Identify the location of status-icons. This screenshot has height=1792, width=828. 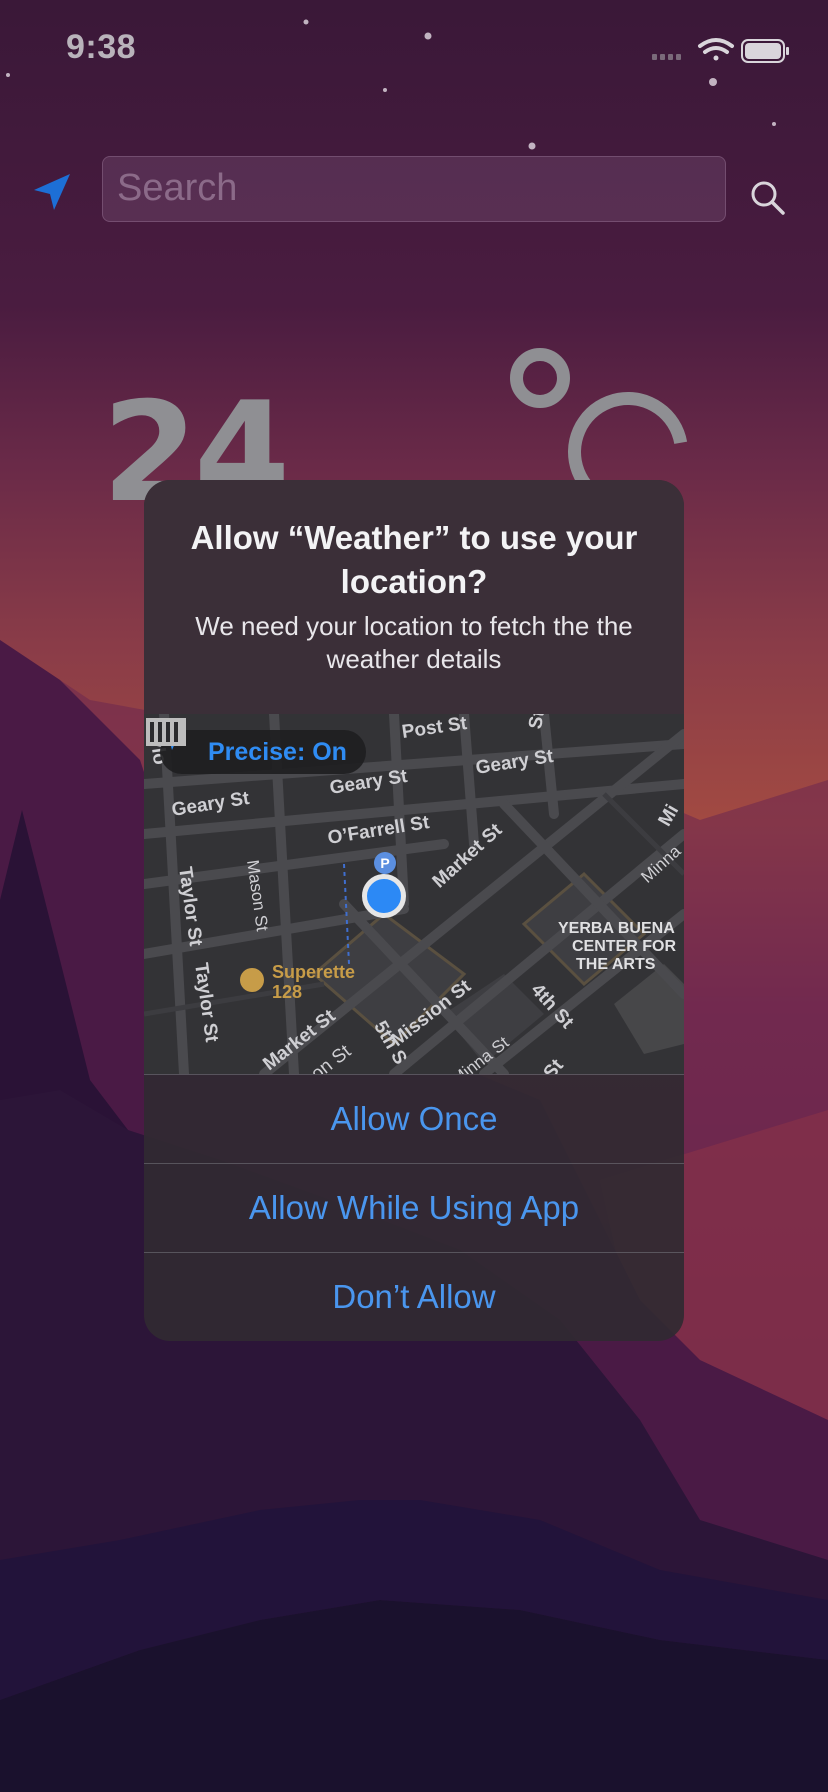
(720, 50).